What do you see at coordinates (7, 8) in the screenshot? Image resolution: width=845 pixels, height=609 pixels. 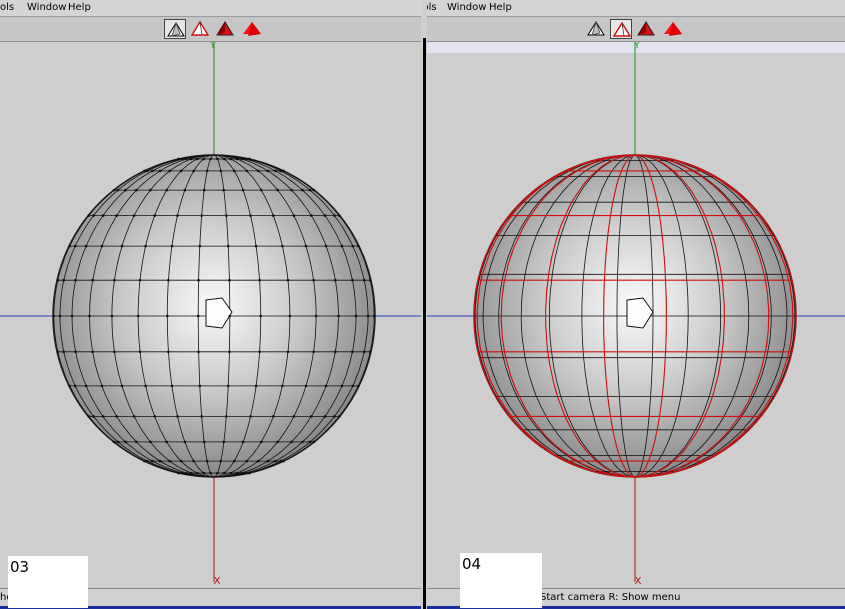 I see `menu-tools: ols` at bounding box center [7, 8].